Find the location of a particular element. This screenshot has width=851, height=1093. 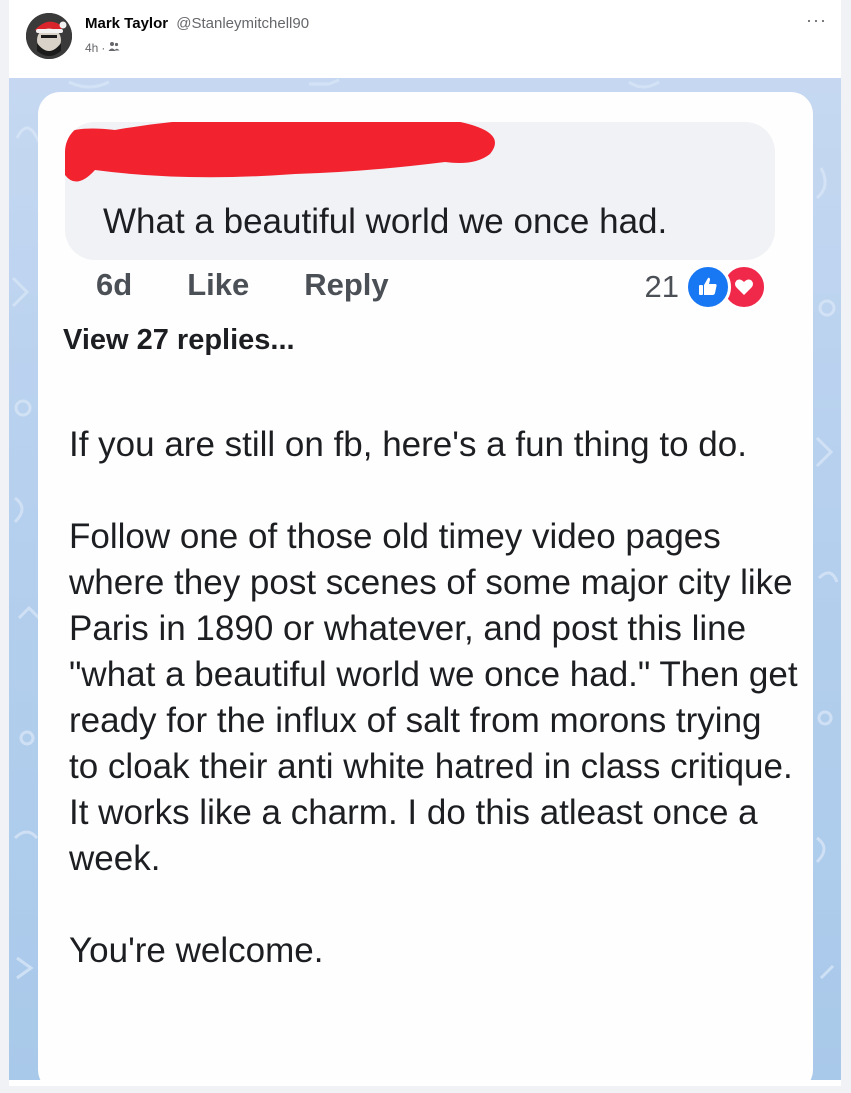

comment-text: What a beautiful world we once had. is located at coordinates (385, 221).